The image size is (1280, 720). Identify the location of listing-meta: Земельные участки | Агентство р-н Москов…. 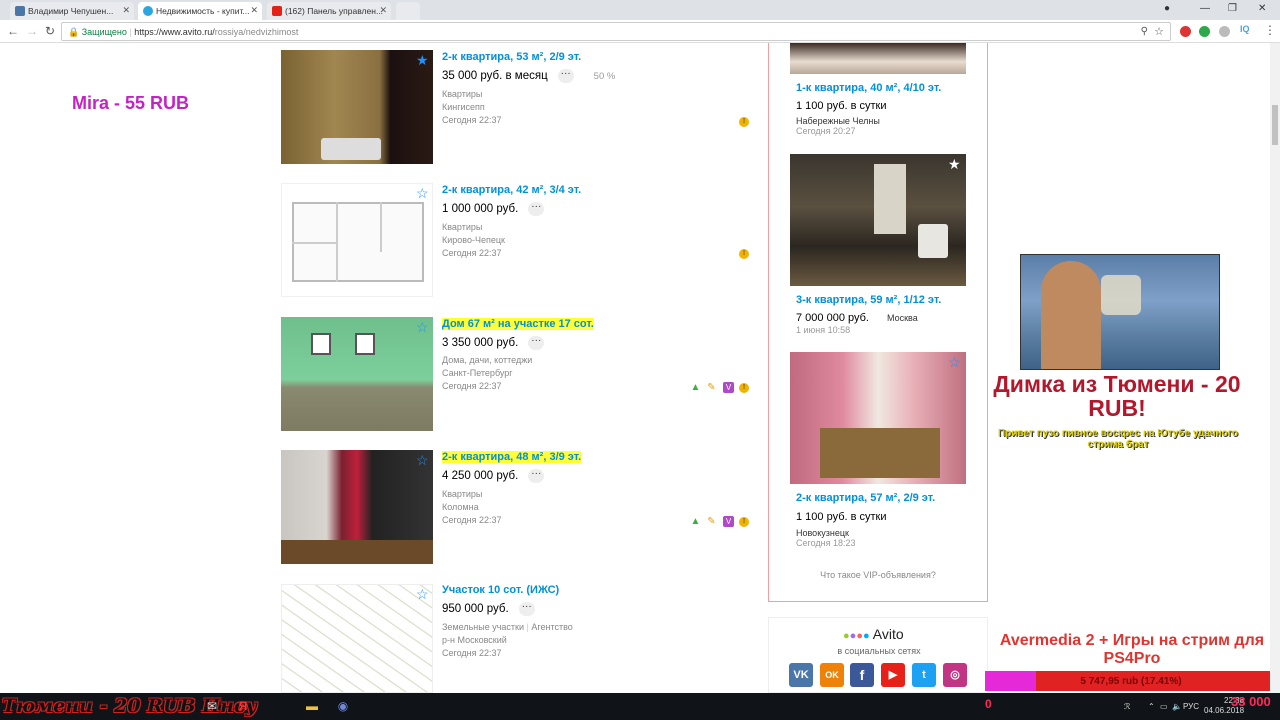
(507, 640).